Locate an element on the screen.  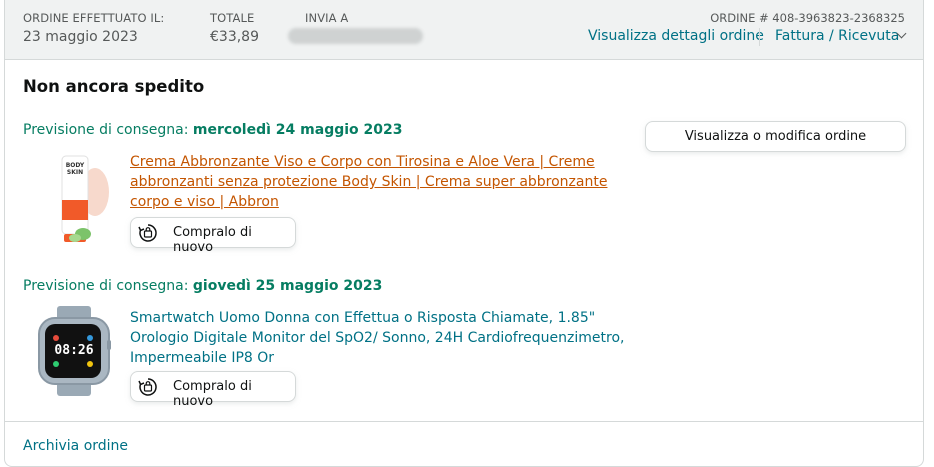
delivery-estimate-date: mercoledì 24 maggio 2023 is located at coordinates (297, 130).